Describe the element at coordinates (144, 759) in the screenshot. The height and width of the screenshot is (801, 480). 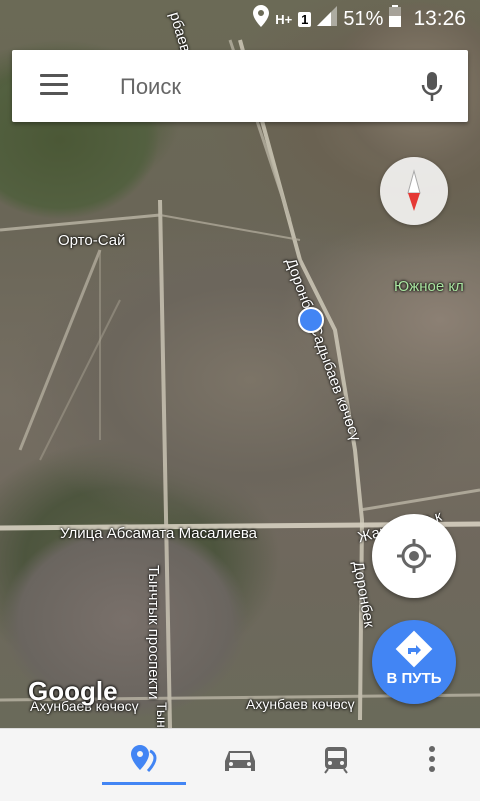
I see `location-pin-icon` at that location.